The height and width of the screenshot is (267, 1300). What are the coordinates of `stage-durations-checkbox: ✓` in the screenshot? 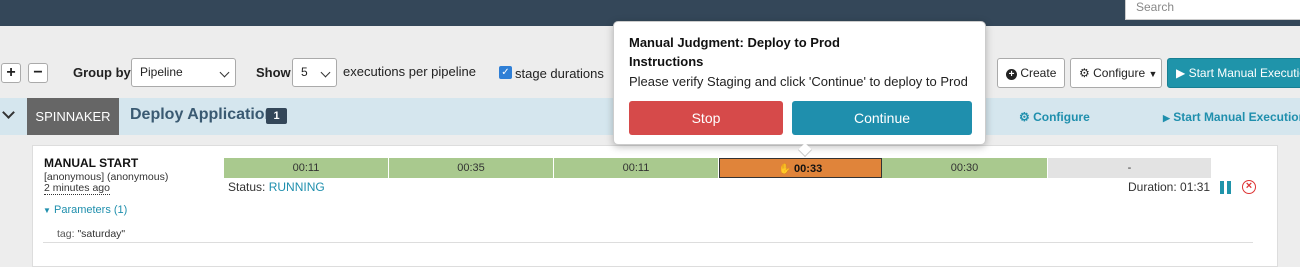 It's located at (505, 72).